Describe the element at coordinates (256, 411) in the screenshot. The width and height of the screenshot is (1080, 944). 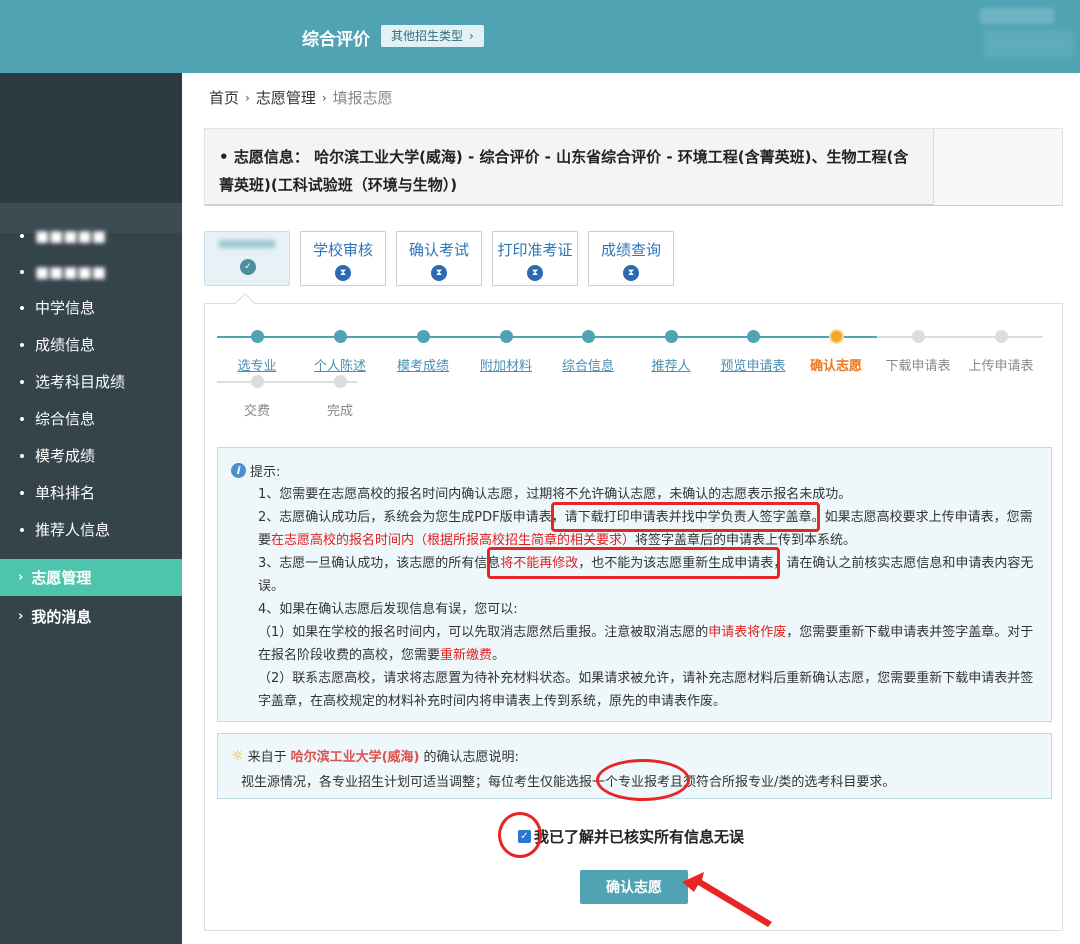
I see `progress-step-payment: 交费` at that location.